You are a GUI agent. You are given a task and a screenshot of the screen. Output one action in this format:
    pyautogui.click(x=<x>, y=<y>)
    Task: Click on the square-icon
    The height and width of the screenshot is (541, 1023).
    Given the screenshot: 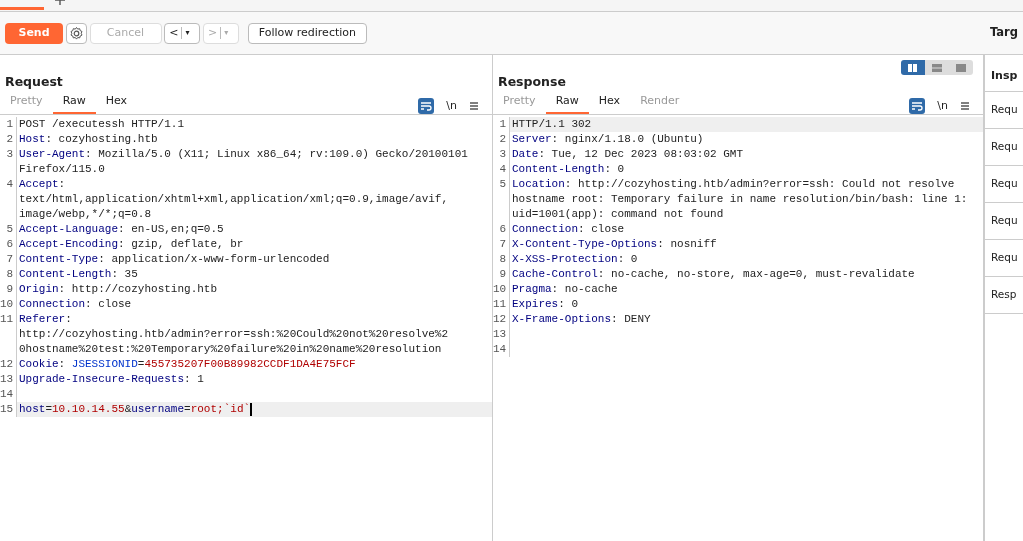 What is the action you would take?
    pyautogui.click(x=961, y=67)
    